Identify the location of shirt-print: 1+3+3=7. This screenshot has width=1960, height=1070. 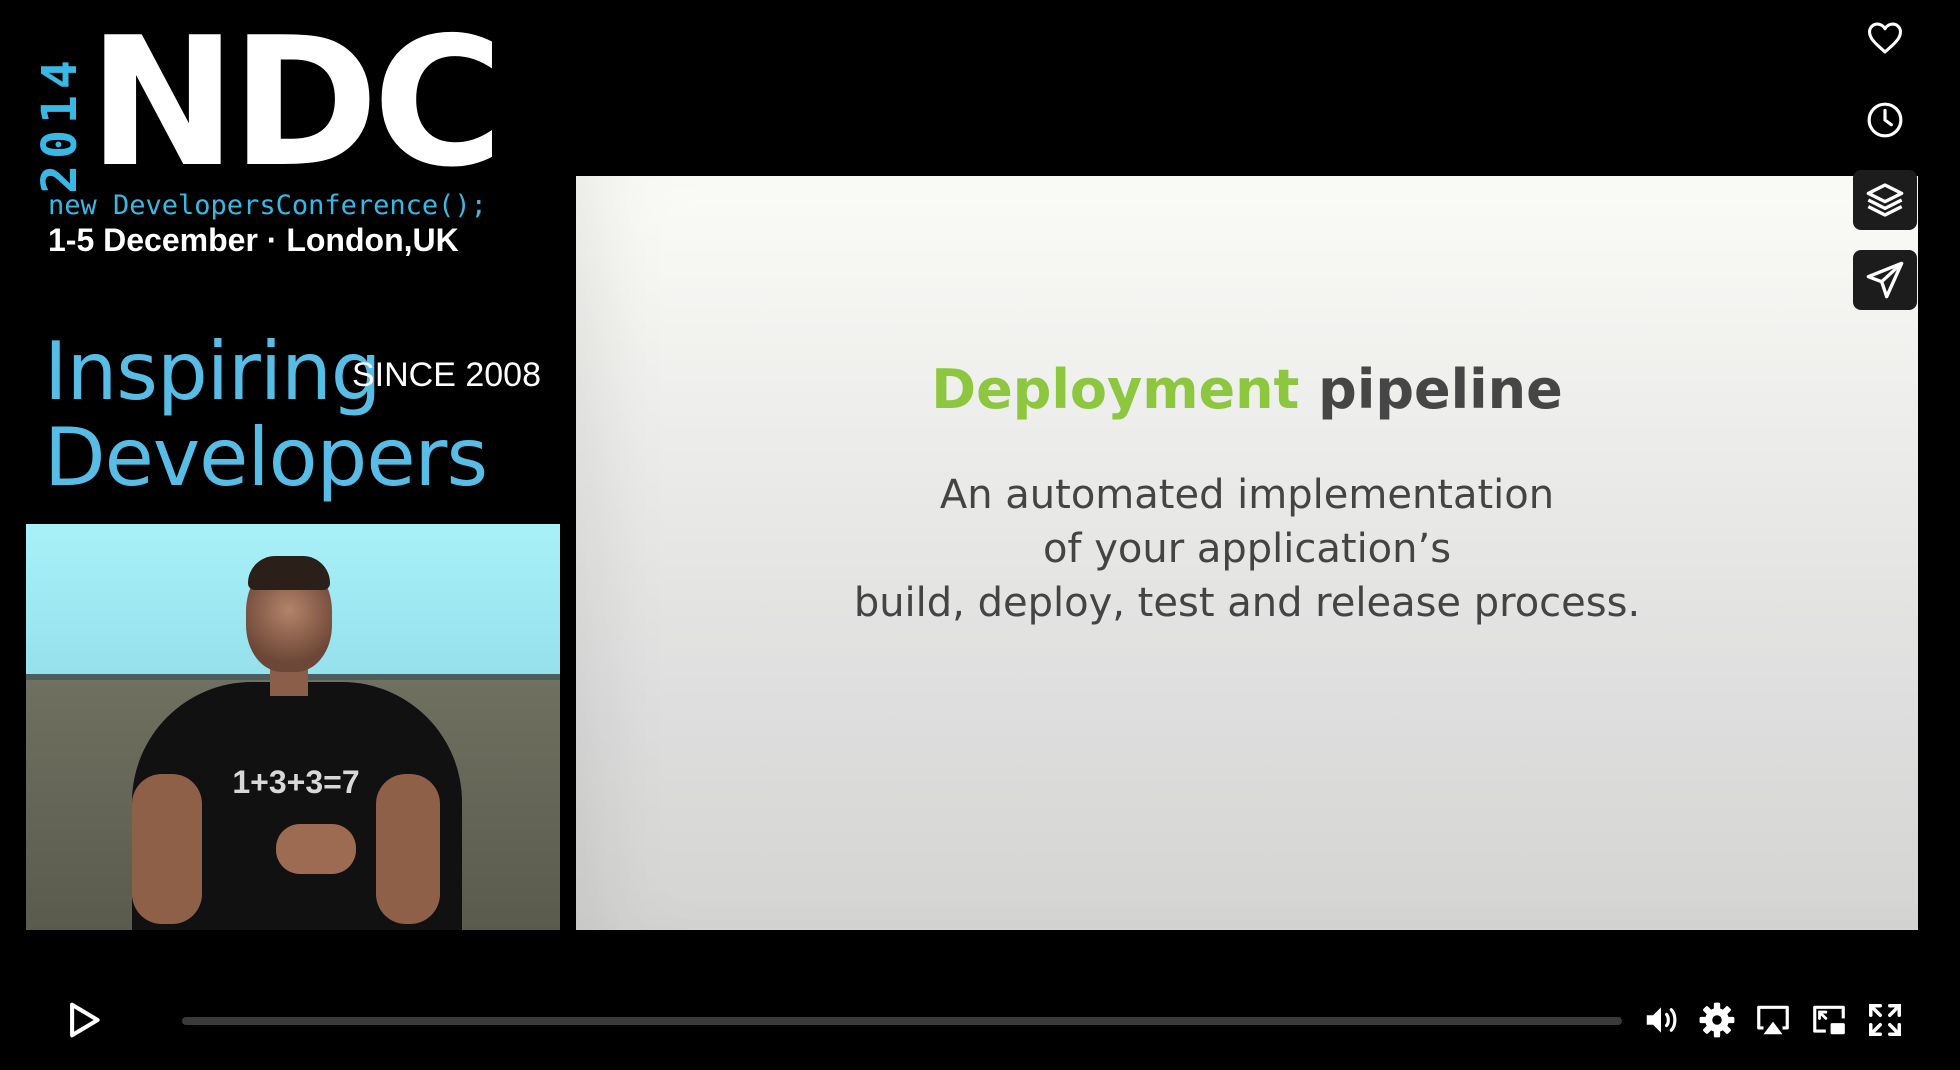
(296, 782).